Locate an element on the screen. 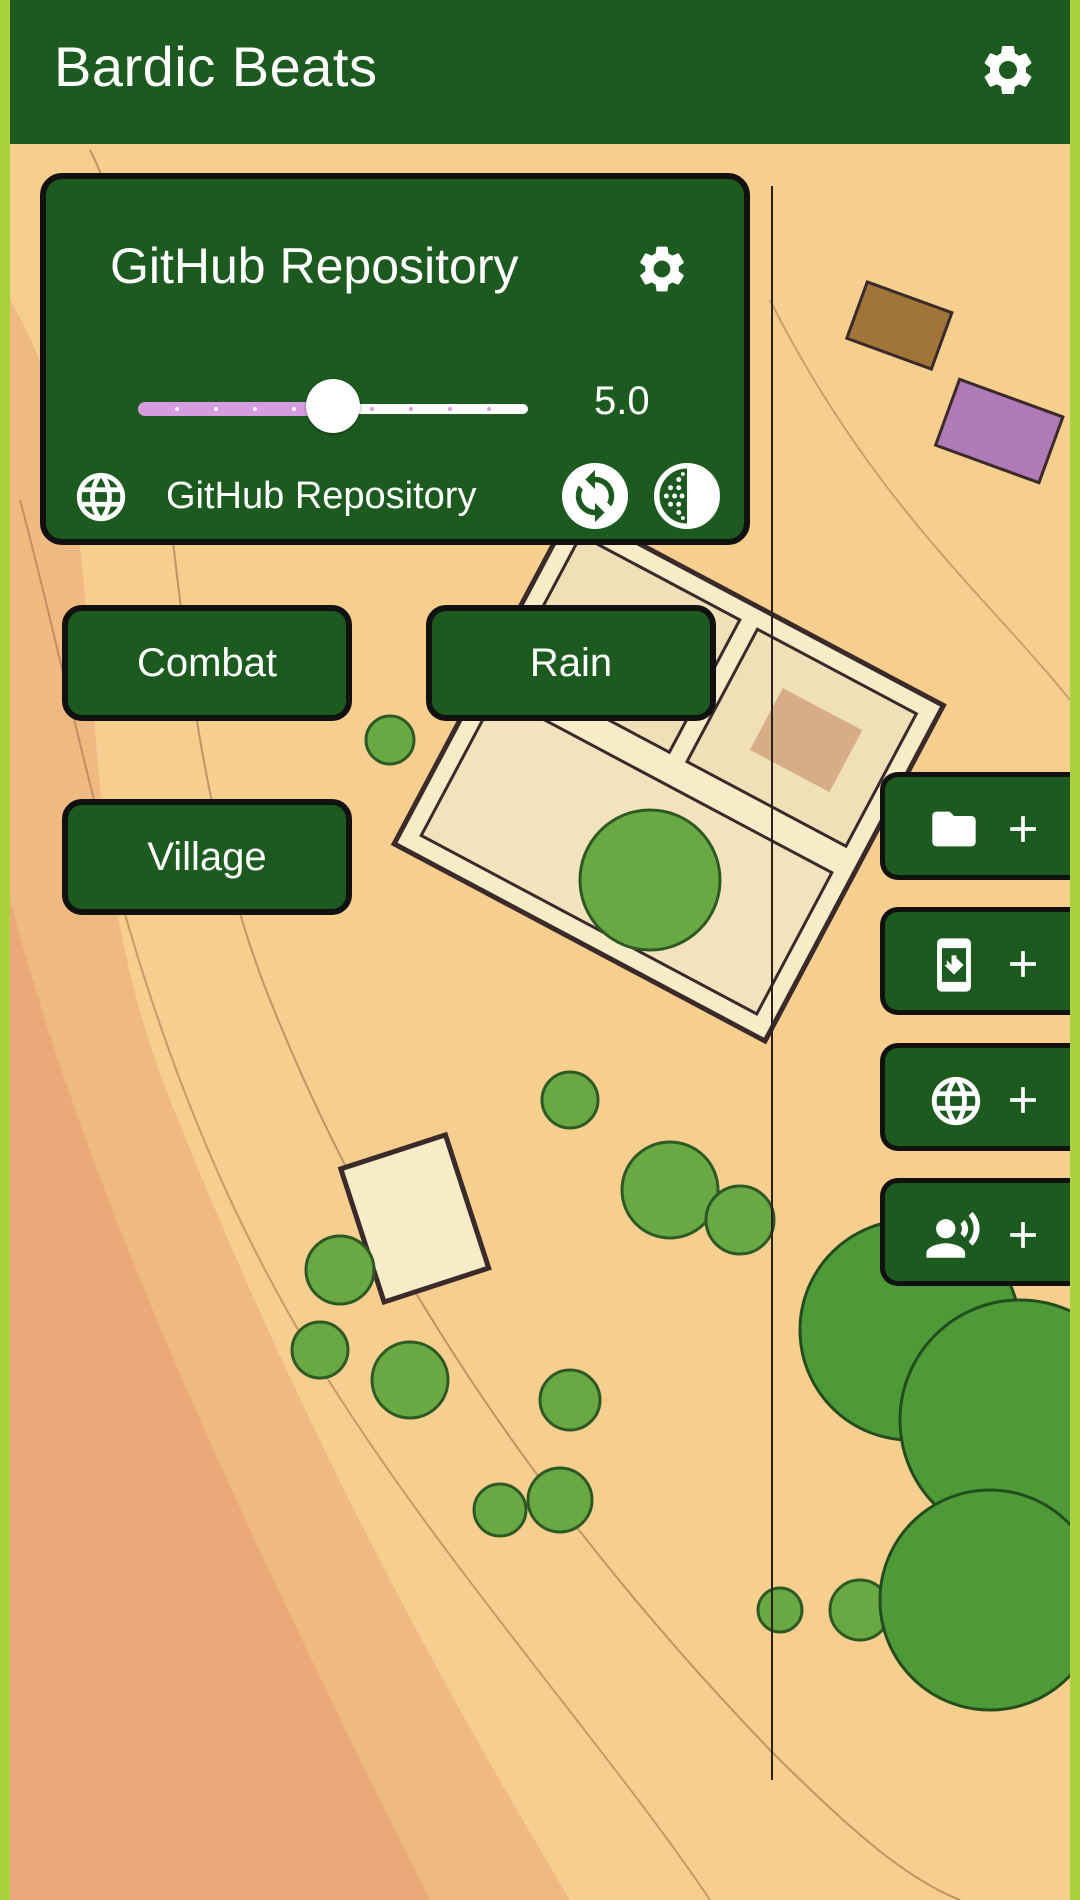  phone-download-icon is located at coordinates (954, 965).